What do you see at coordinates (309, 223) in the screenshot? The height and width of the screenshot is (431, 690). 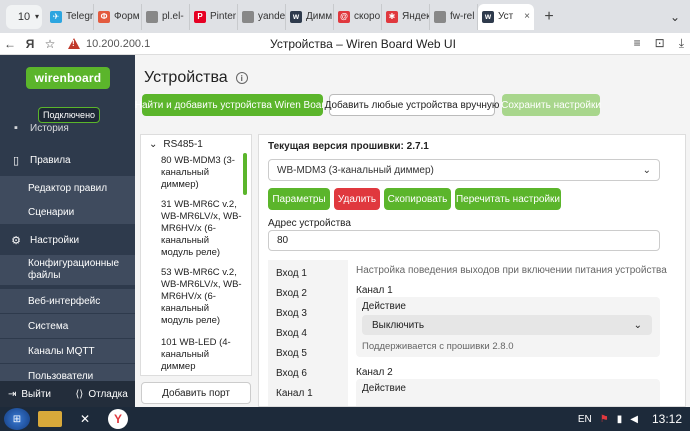 I see `address-label: Адрес устройства` at bounding box center [309, 223].